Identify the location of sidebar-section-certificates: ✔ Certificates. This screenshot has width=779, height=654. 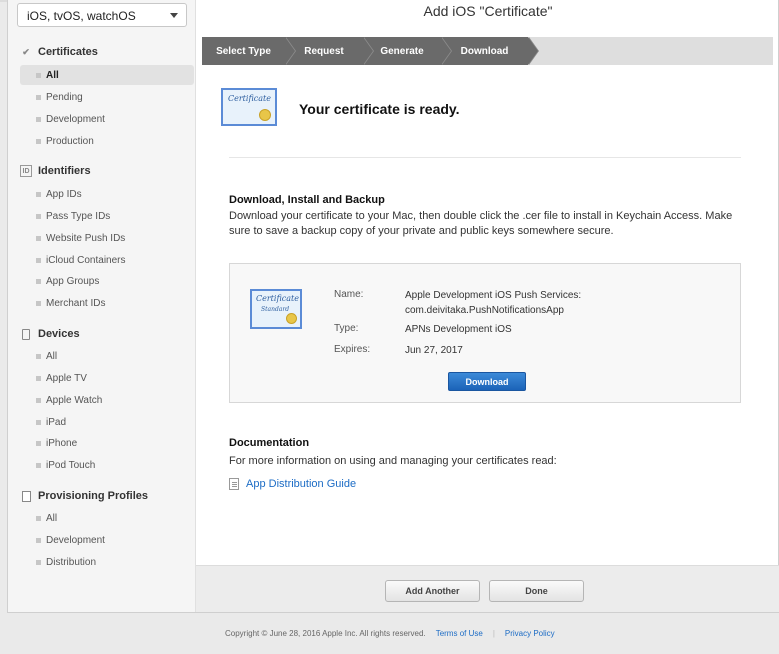
(59, 52).